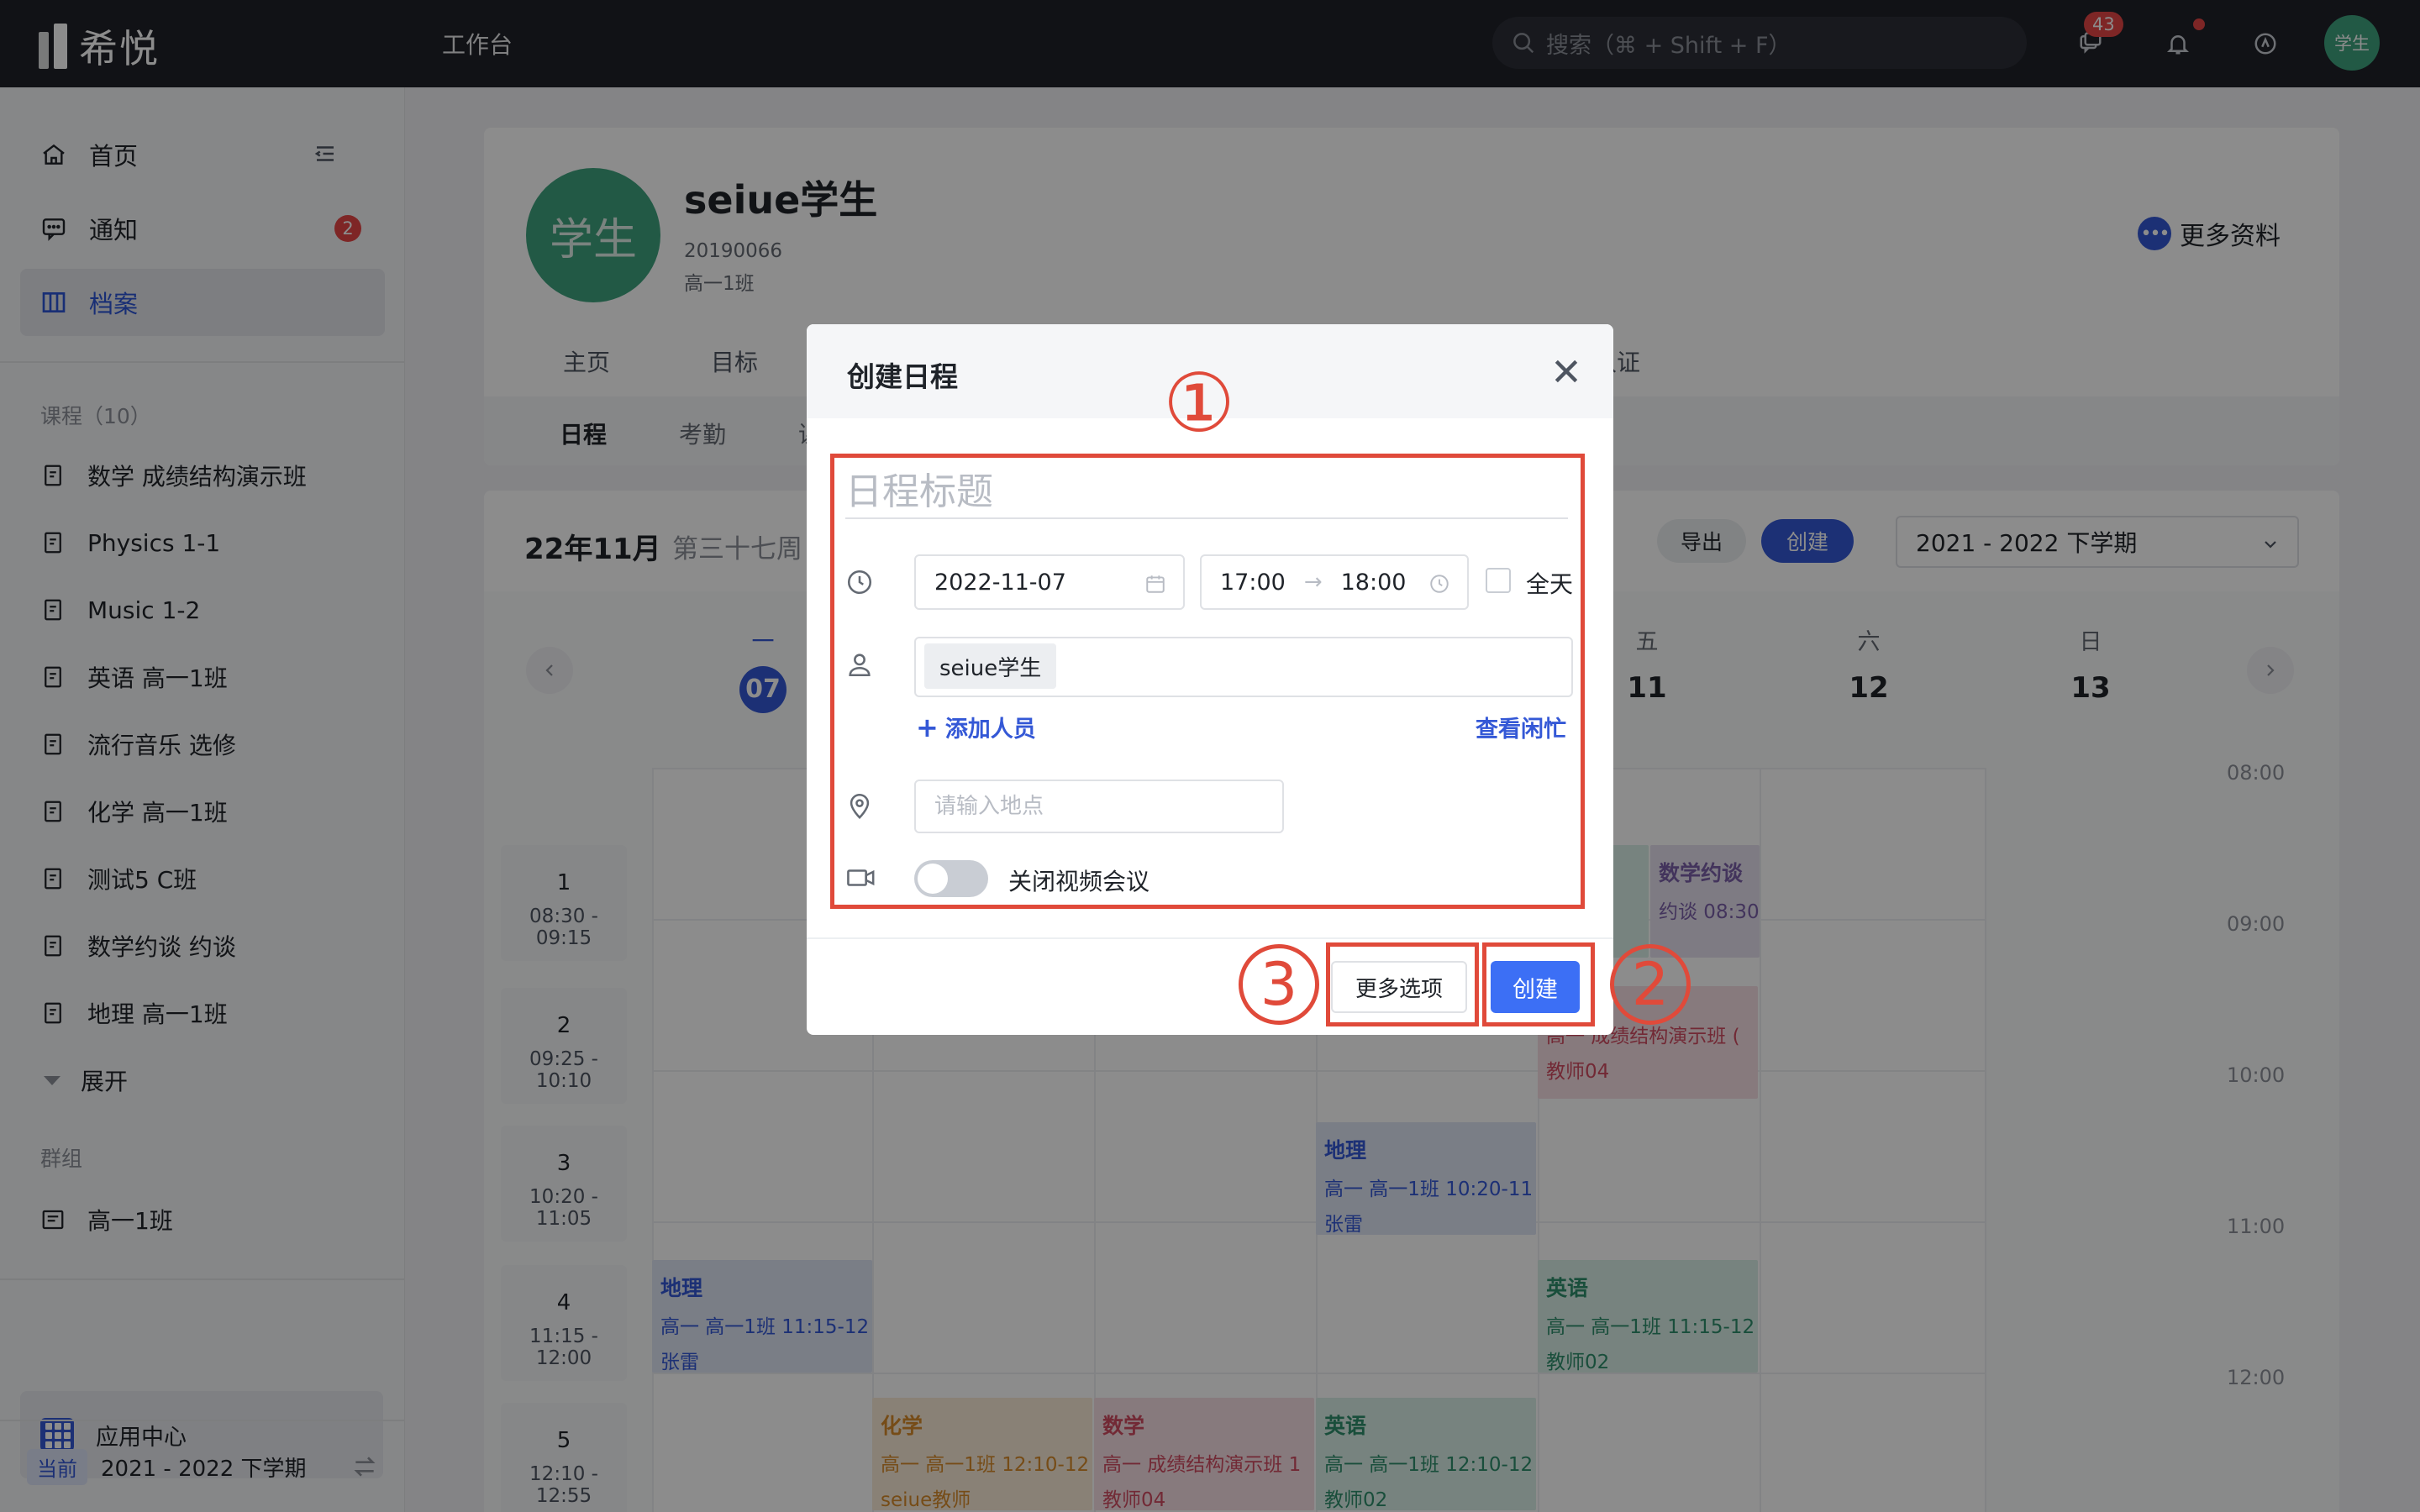 This screenshot has width=2420, height=1512. What do you see at coordinates (1538, 984) in the screenshot?
I see `annotation-box-create` at bounding box center [1538, 984].